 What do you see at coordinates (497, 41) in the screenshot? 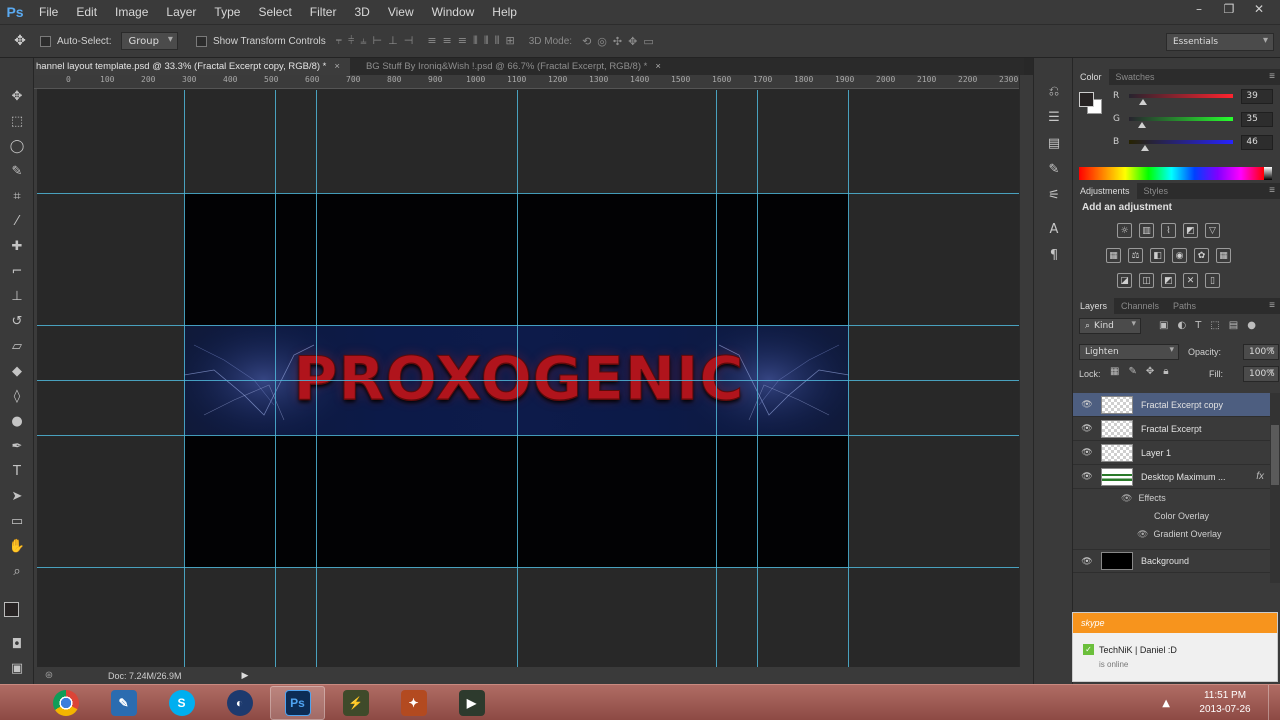
I see `distribute-right-icon: ⦀` at bounding box center [497, 41].